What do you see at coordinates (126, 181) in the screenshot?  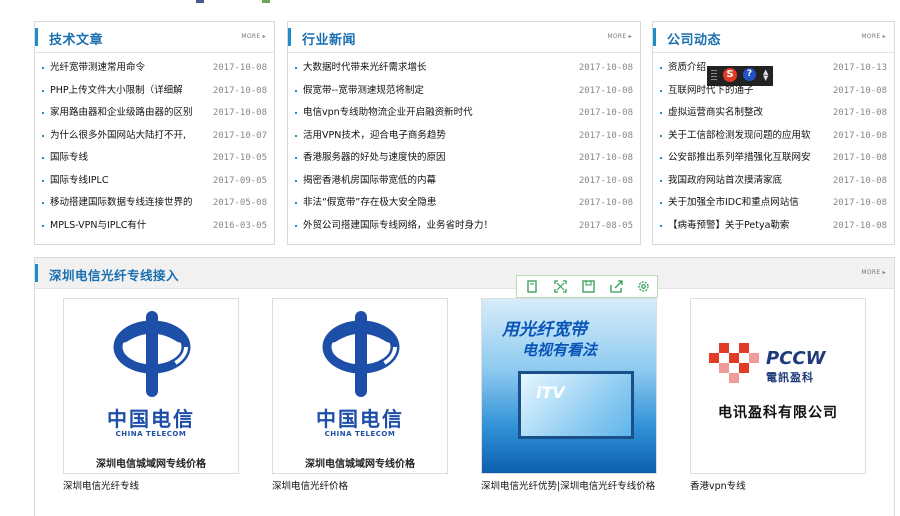 I see `item-title-link: 国际专线IPLC` at bounding box center [126, 181].